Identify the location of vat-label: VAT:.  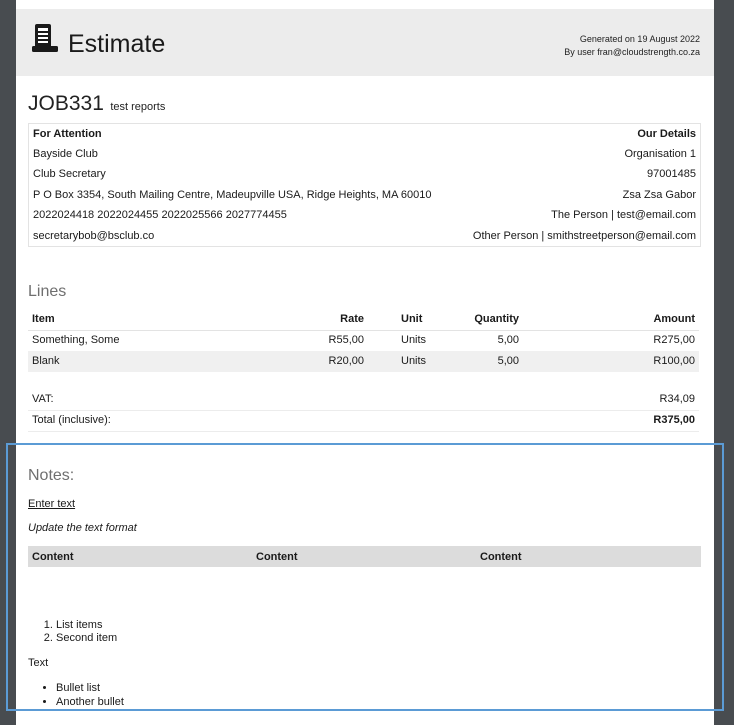
(43, 399).